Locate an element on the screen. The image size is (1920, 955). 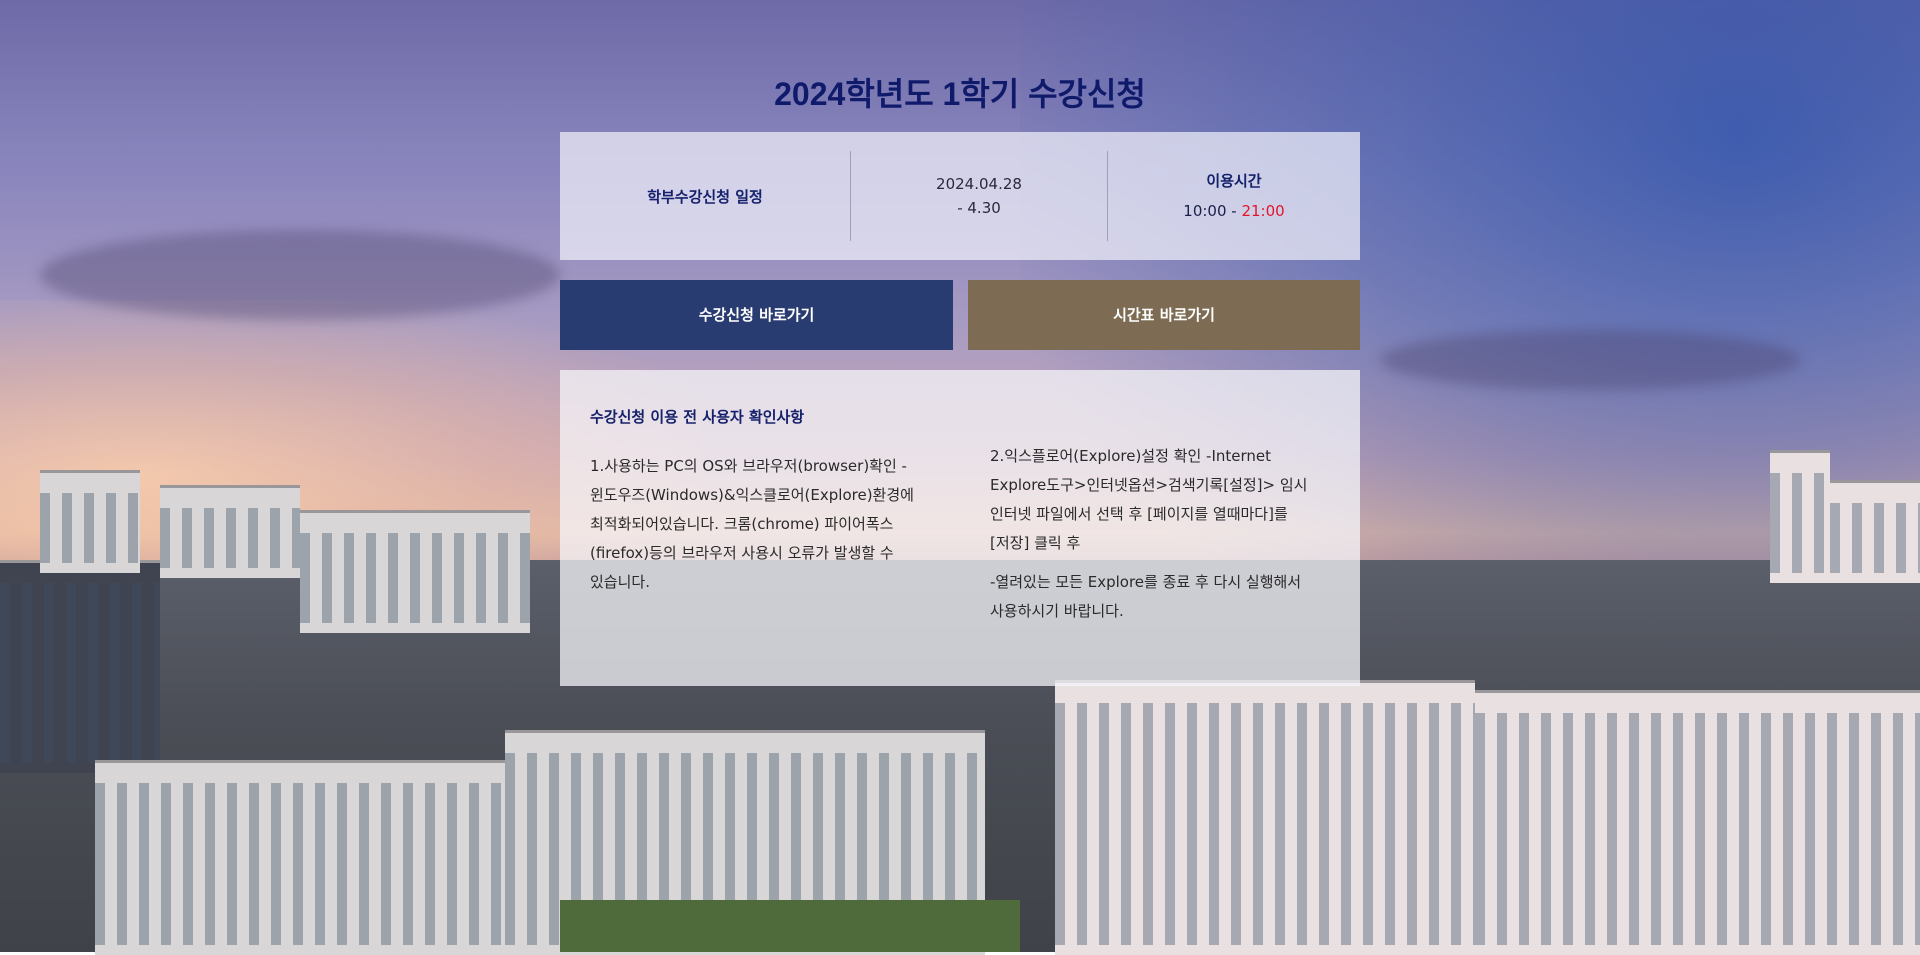
button-row: 수강신청 바로가기 시간표 바로가기 is located at coordinates (960, 315).